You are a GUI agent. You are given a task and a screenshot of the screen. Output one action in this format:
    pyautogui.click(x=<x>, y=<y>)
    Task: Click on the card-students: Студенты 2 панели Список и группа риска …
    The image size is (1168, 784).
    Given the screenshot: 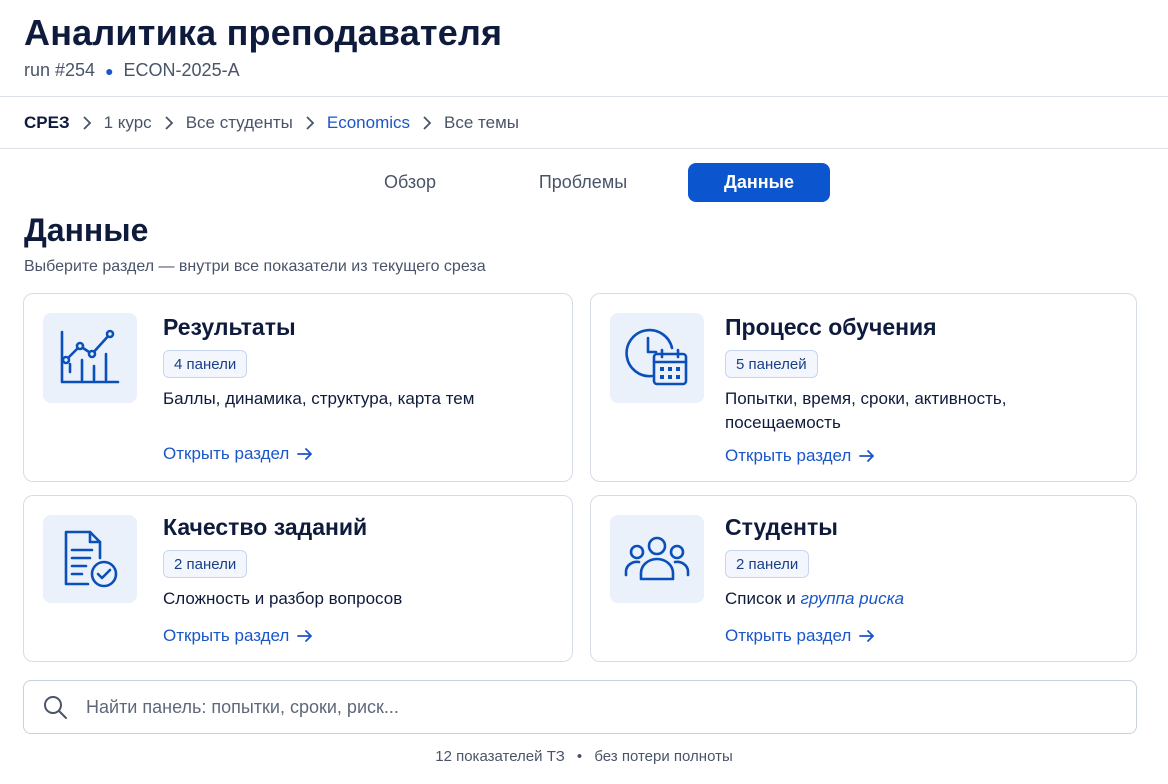 What is the action you would take?
    pyautogui.click(x=863, y=578)
    